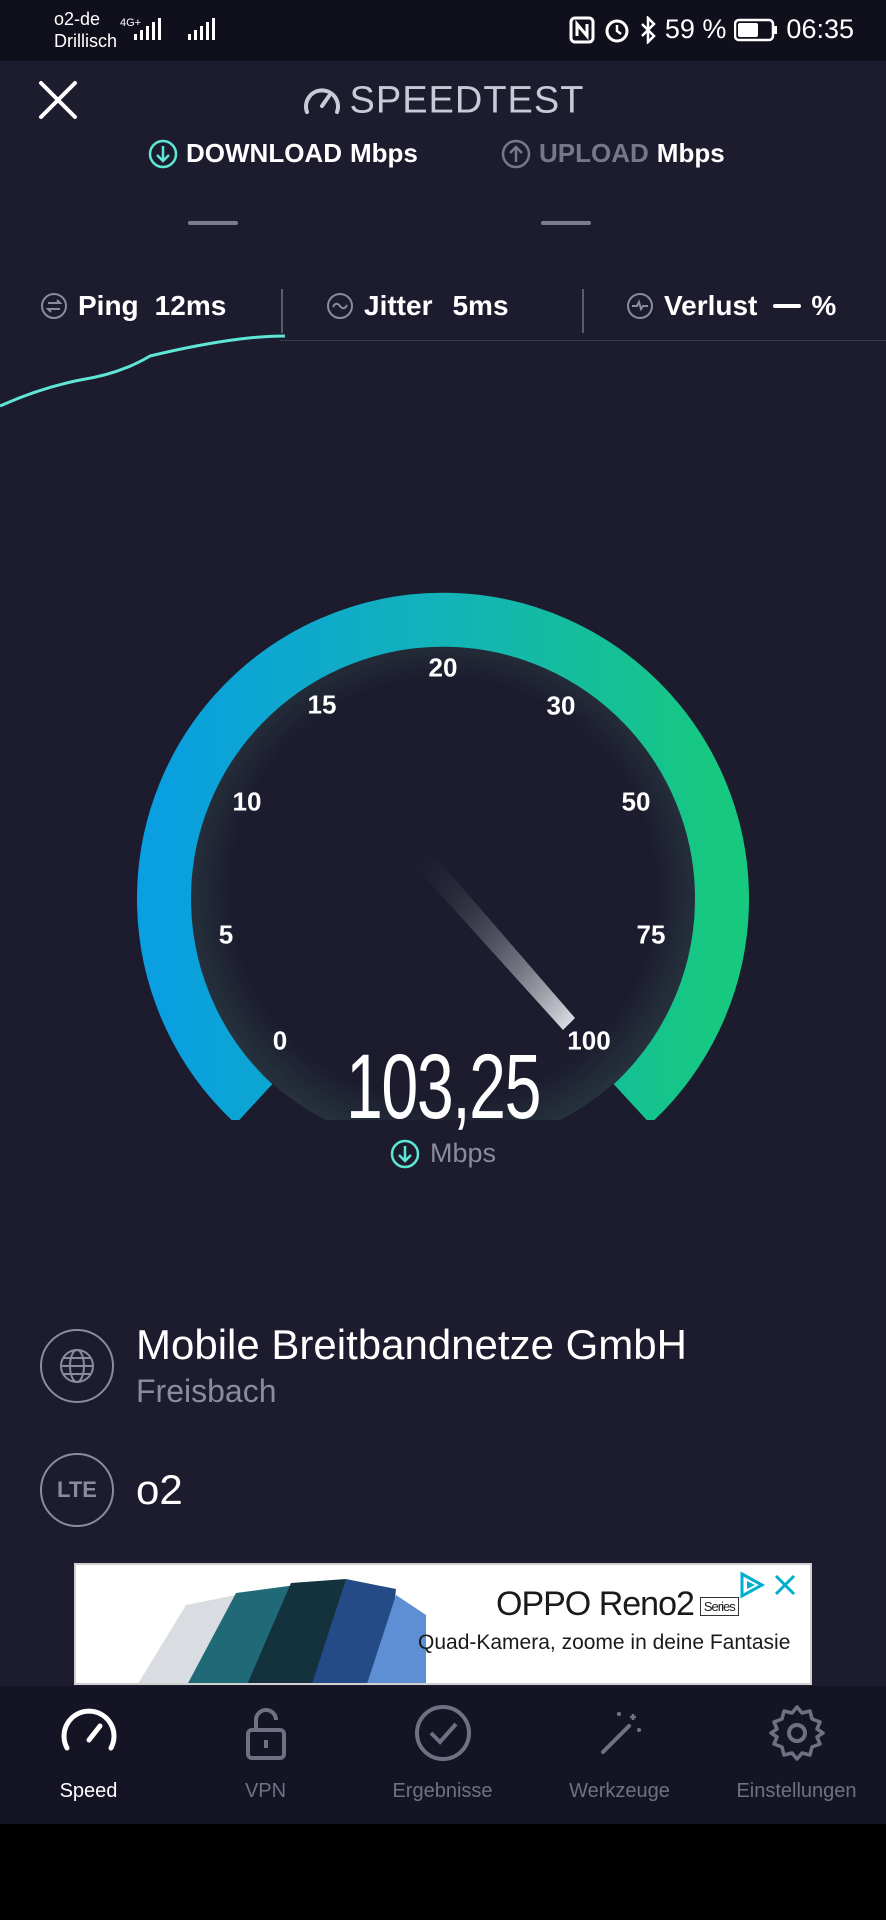  I want to click on network-type-label: 4G+, so click(130, 23).